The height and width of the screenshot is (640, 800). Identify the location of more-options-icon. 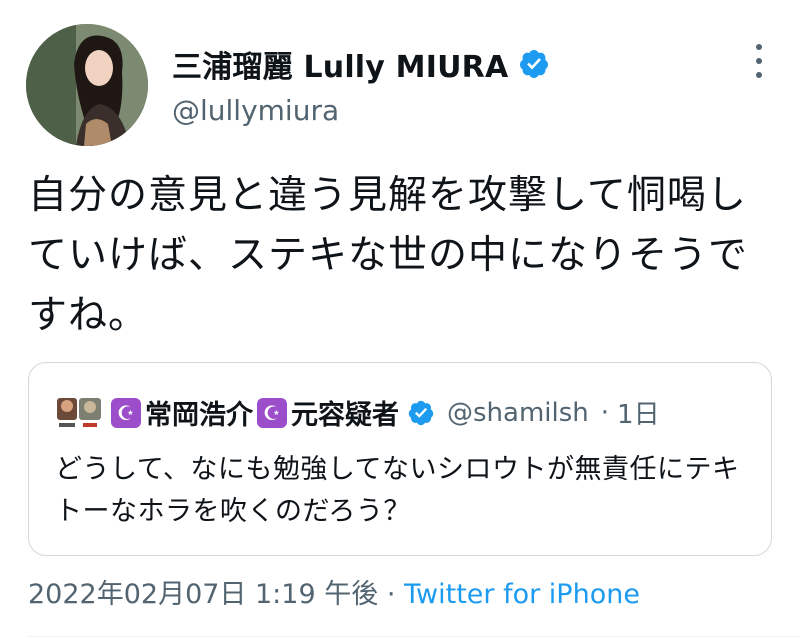
(759, 61).